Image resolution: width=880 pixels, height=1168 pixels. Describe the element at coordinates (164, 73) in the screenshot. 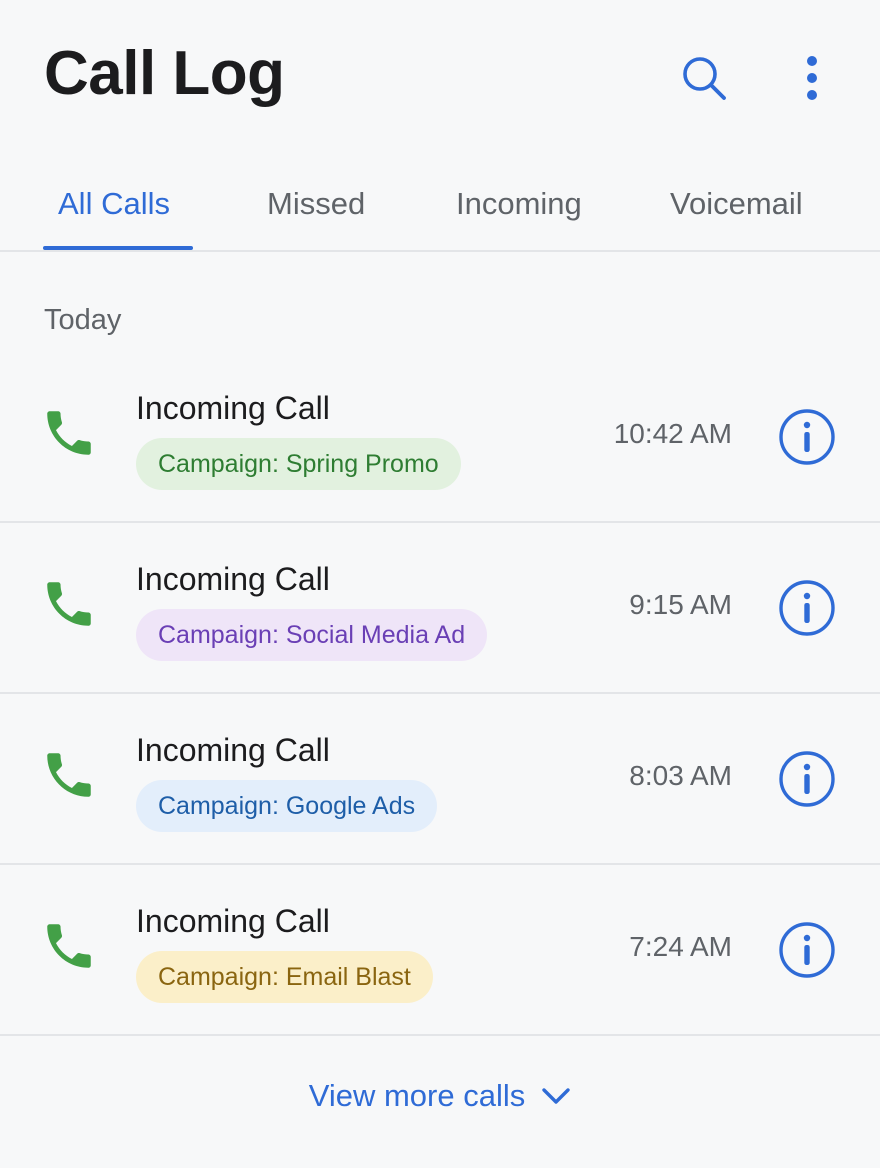

I see `page-title: Call Log` at that location.